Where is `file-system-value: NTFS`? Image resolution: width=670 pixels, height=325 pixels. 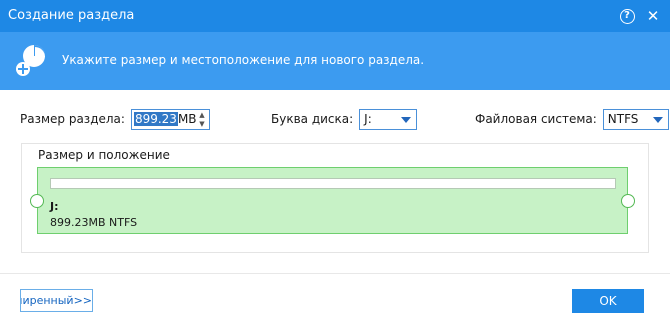 file-system-value: NTFS is located at coordinates (623, 119).